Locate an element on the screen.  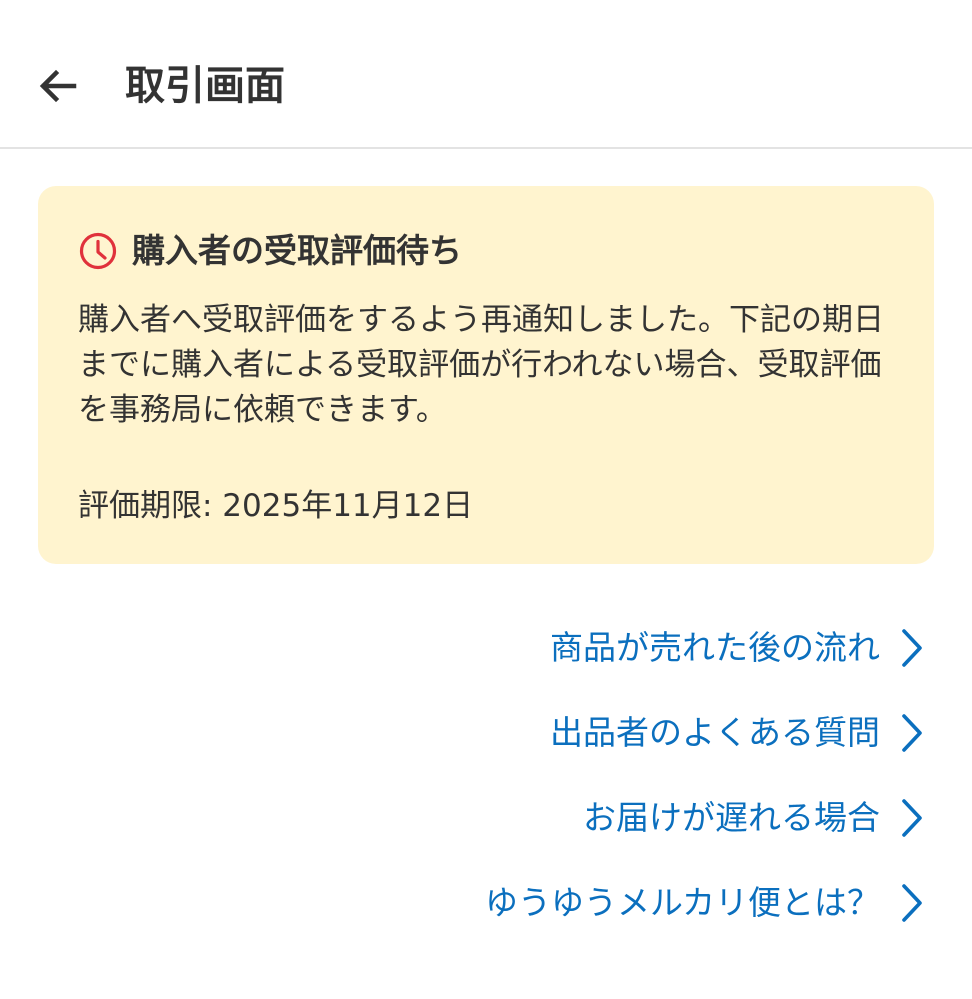
back-button is located at coordinates (58, 86).